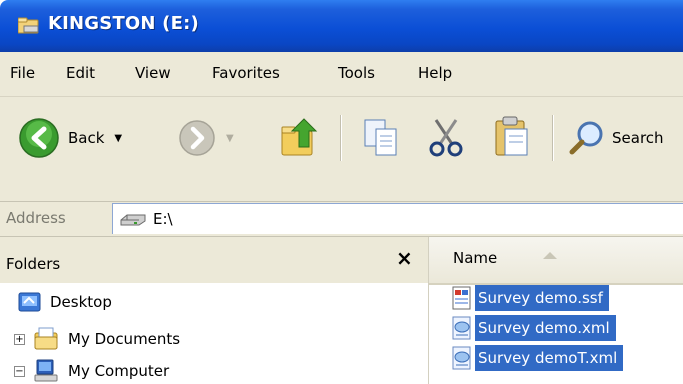 This screenshot has height=384, width=683. What do you see at coordinates (461, 298) in the screenshot?
I see `ssf-file-icon` at bounding box center [461, 298].